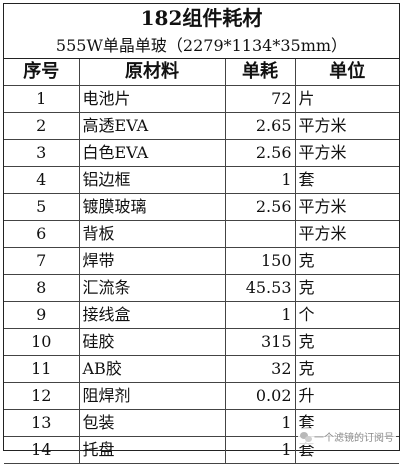 This screenshot has width=404, height=464. What do you see at coordinates (346, 396) in the screenshot?
I see `cell-unit: 升` at bounding box center [346, 396].